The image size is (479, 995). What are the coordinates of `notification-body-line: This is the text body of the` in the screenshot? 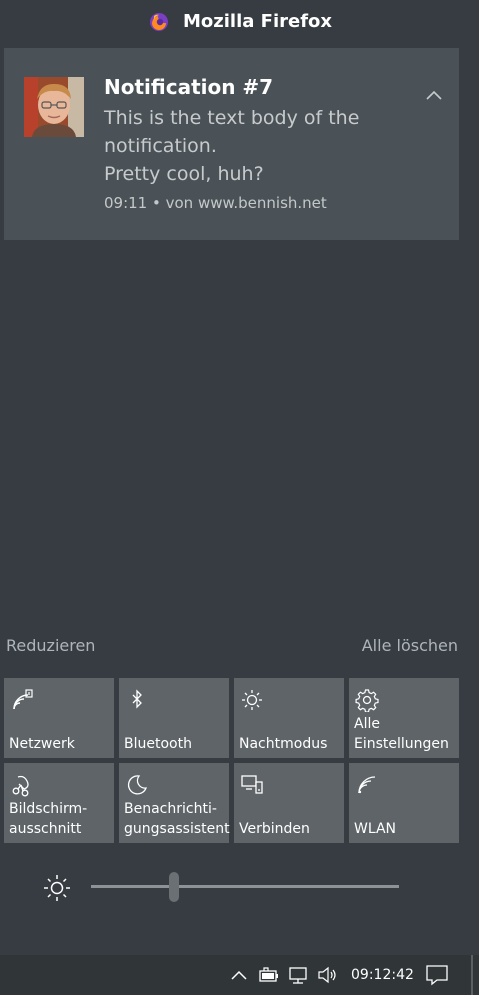 It's located at (232, 118).